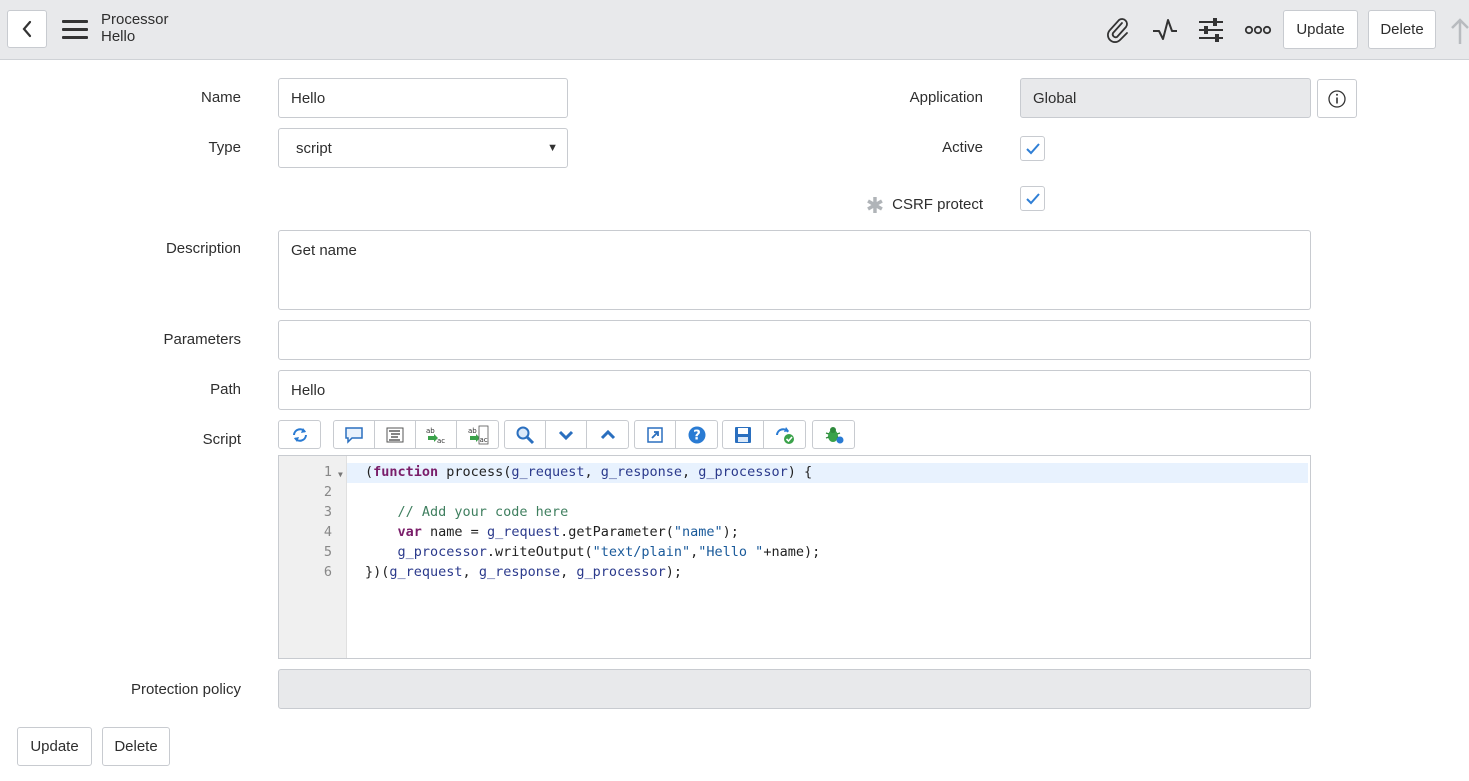  I want to click on replace-button: ab ac, so click(436, 434).